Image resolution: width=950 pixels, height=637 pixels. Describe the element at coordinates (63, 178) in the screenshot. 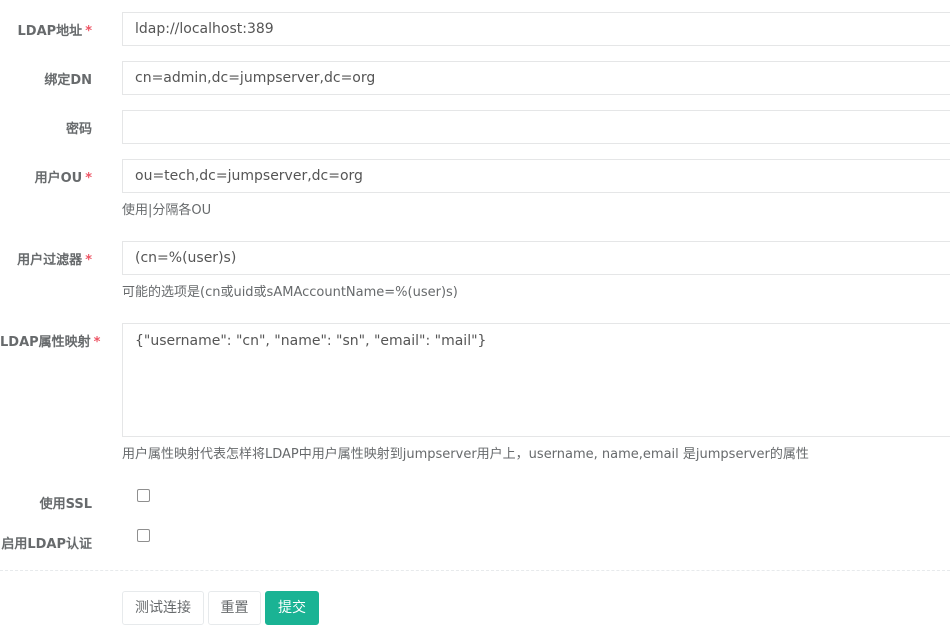

I see `user-ou-label: 用户OU *` at that location.